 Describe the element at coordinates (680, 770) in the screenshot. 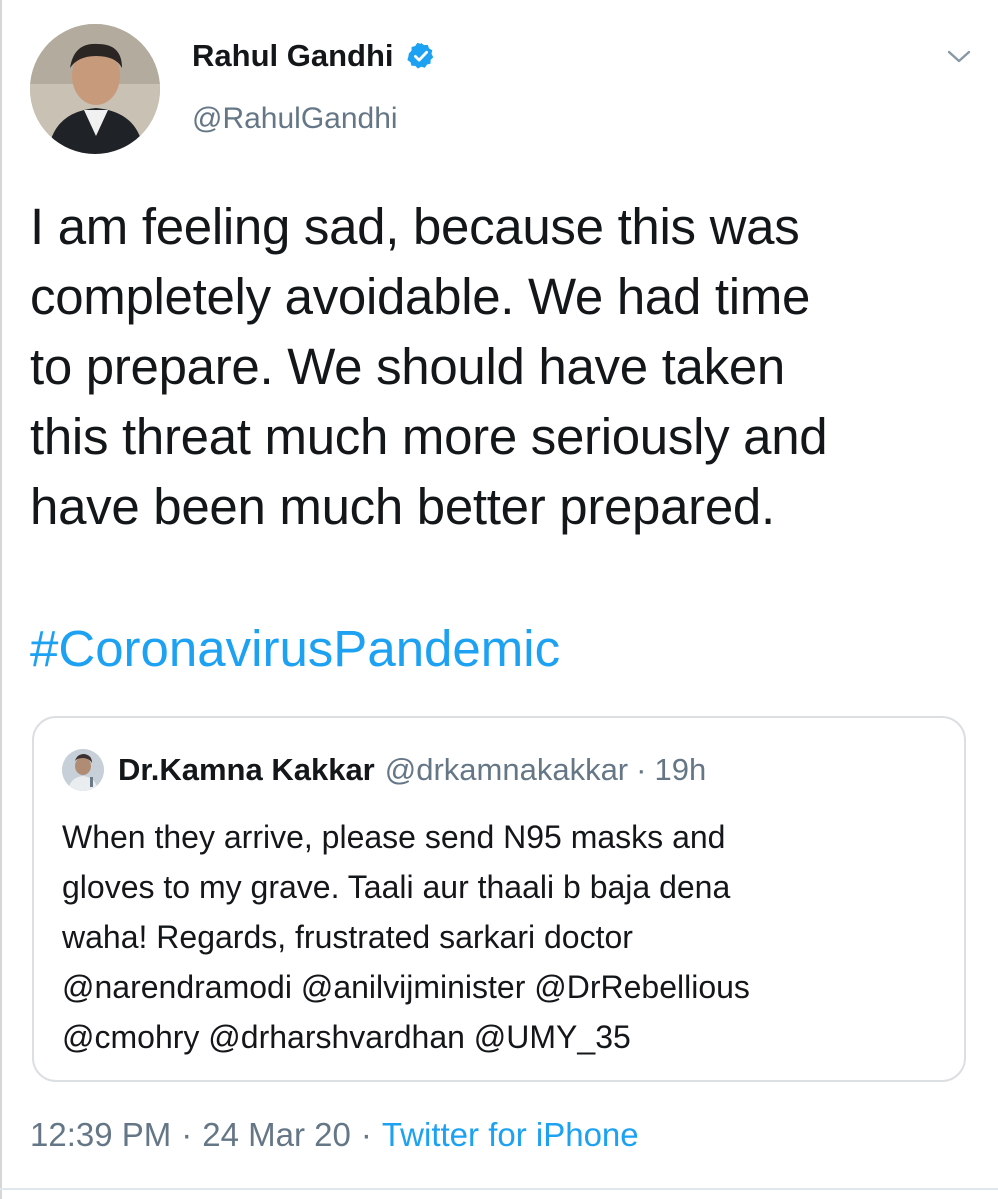

I see `quoted-timestamp: 19h` at that location.